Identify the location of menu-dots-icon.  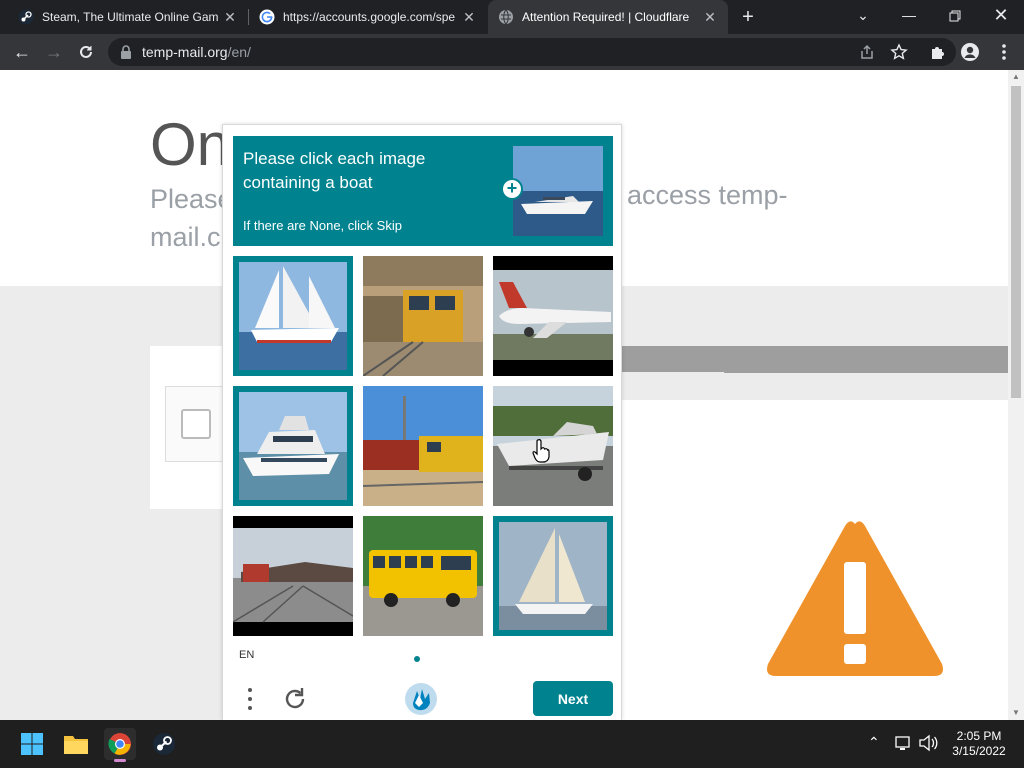
(250, 699).